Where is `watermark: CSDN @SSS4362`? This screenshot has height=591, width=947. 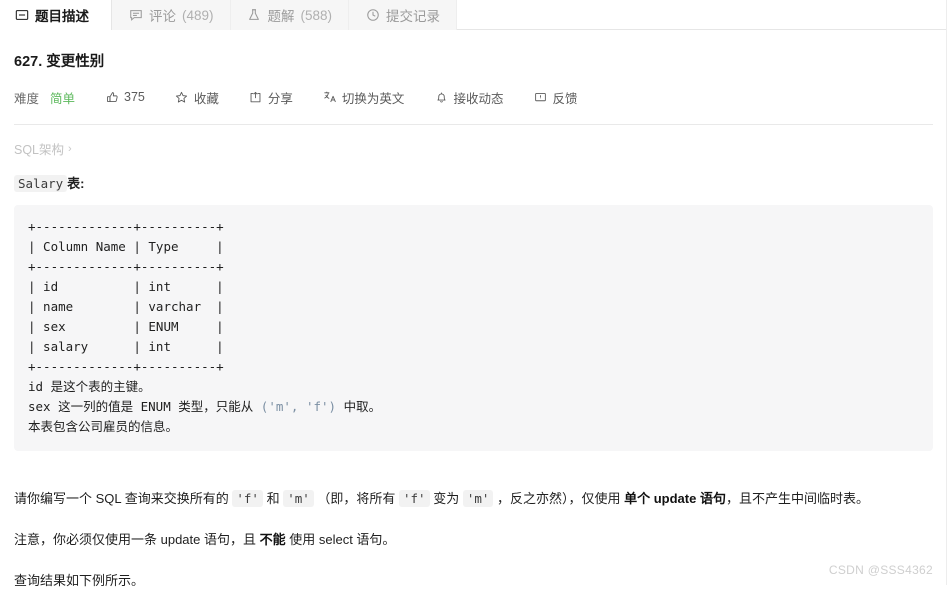
watermark: CSDN @SSS4362 is located at coordinates (880, 570).